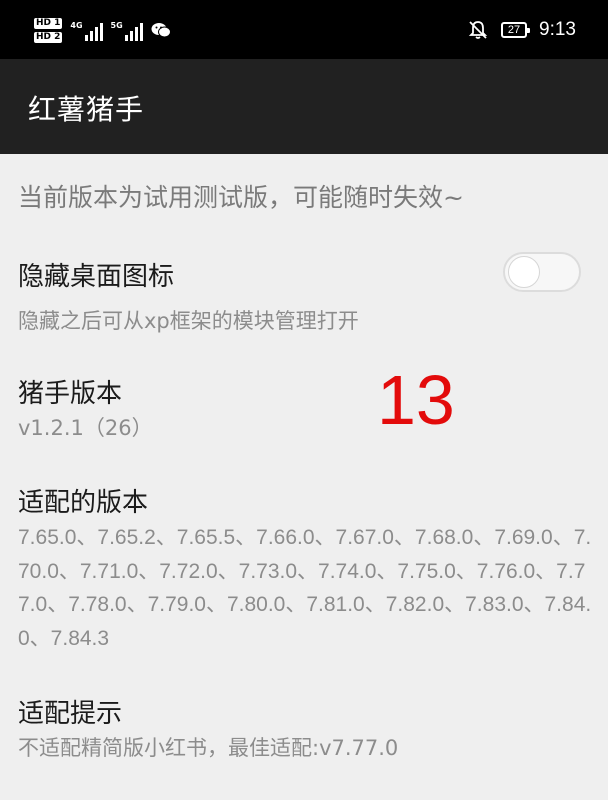  I want to click on sim-indicators: HD 1 HD 2, so click(48, 30).